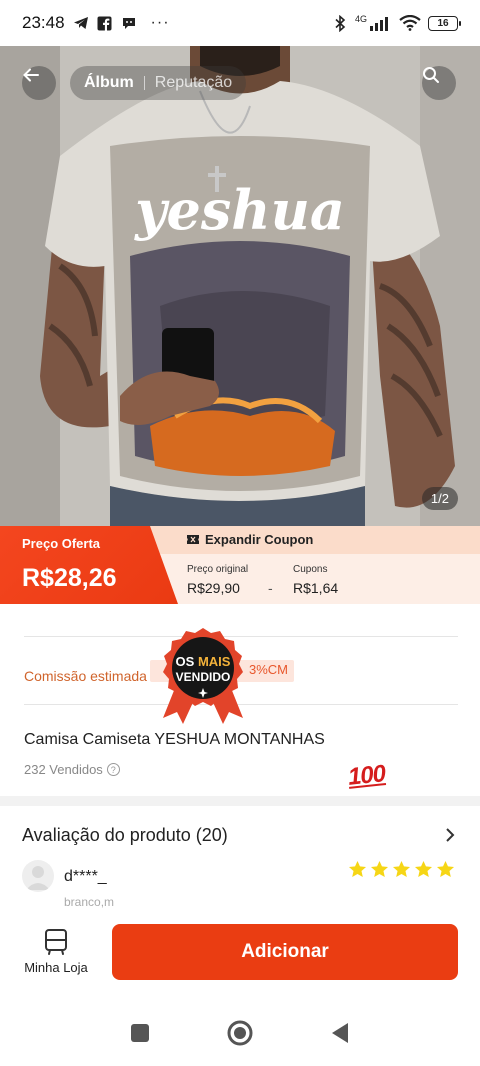 The width and height of the screenshot is (480, 1066). What do you see at coordinates (185, 661) in the screenshot?
I see `seal-line1: OS` at bounding box center [185, 661].